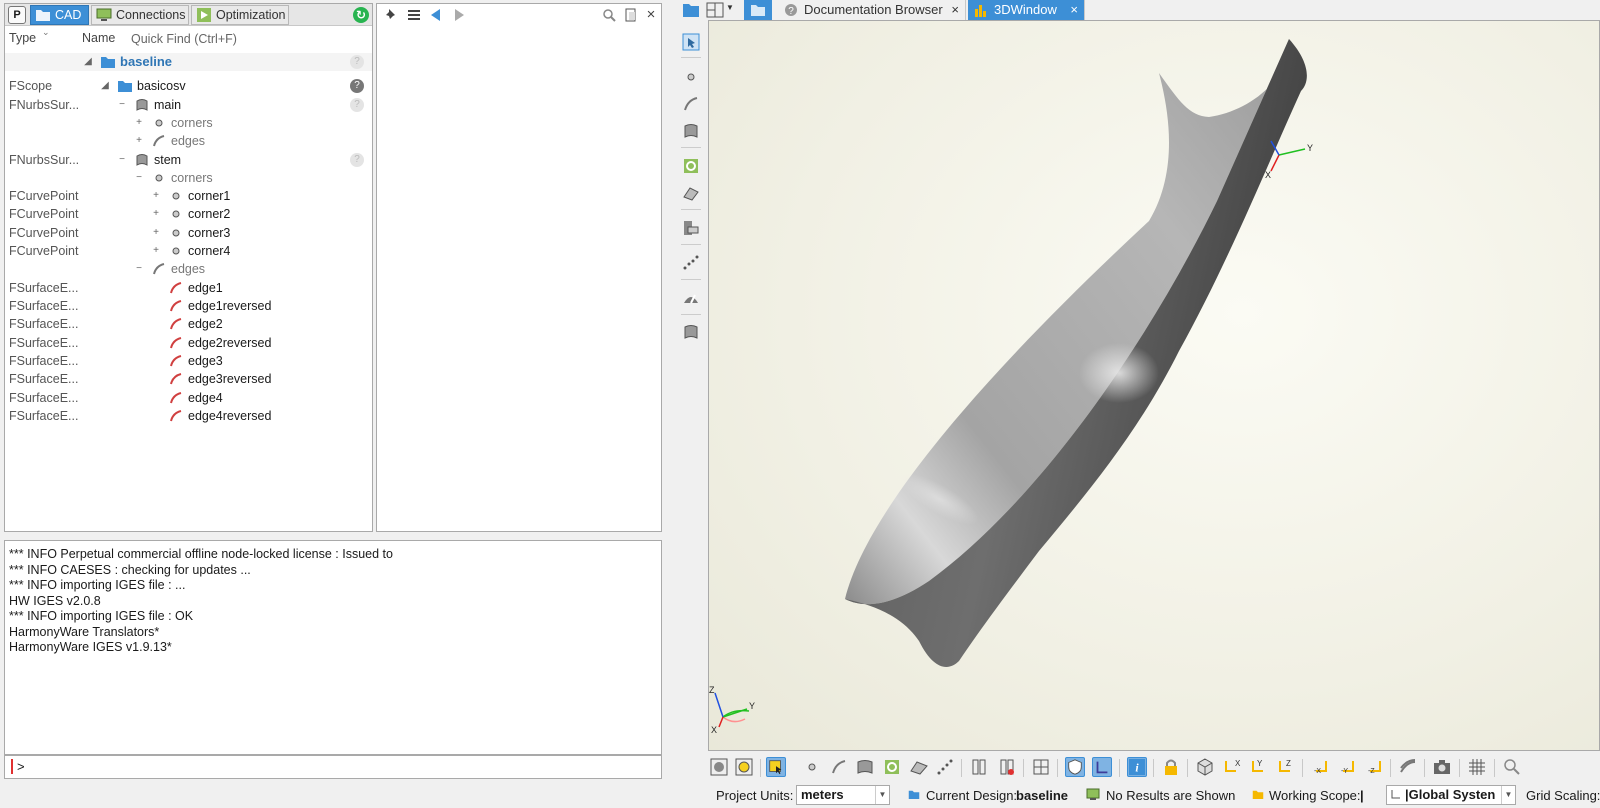  I want to click on tree-row-corner4: FCurvePoint + corner4, so click(188, 251).